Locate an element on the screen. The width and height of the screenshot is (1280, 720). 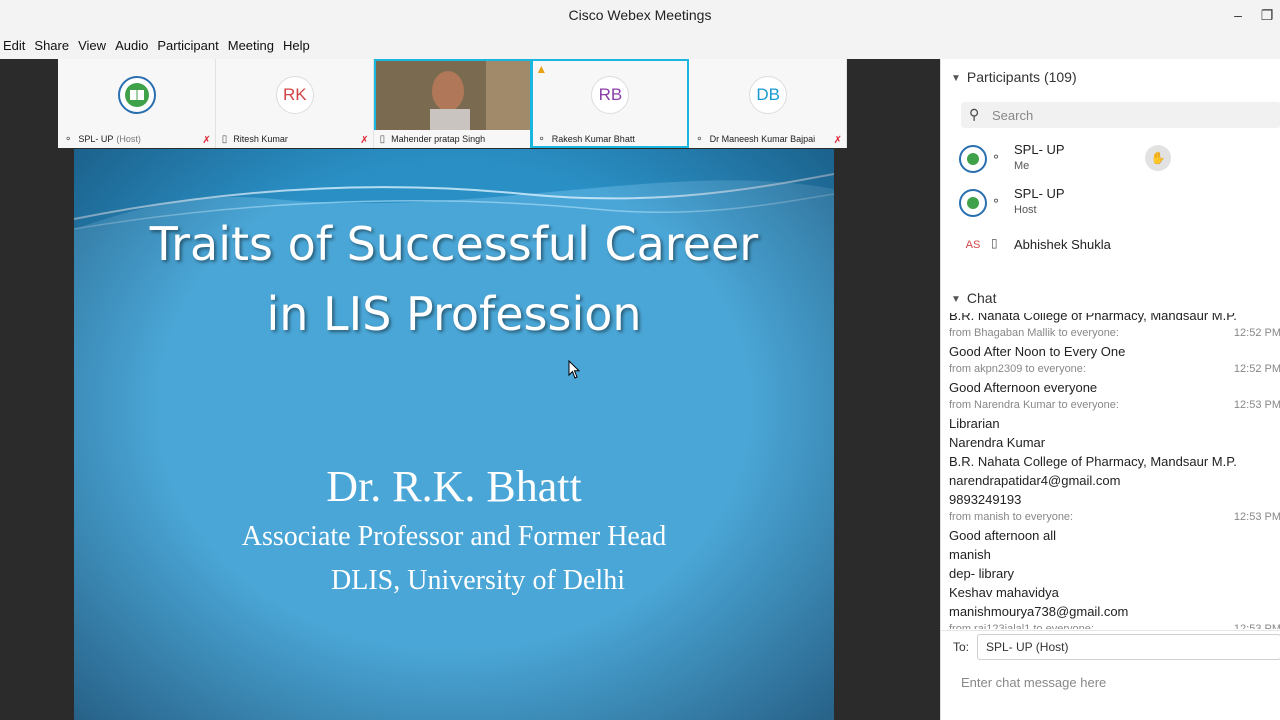
tile-namebar: ▯ Ritesh Kumar is located at coordinates (294, 139).